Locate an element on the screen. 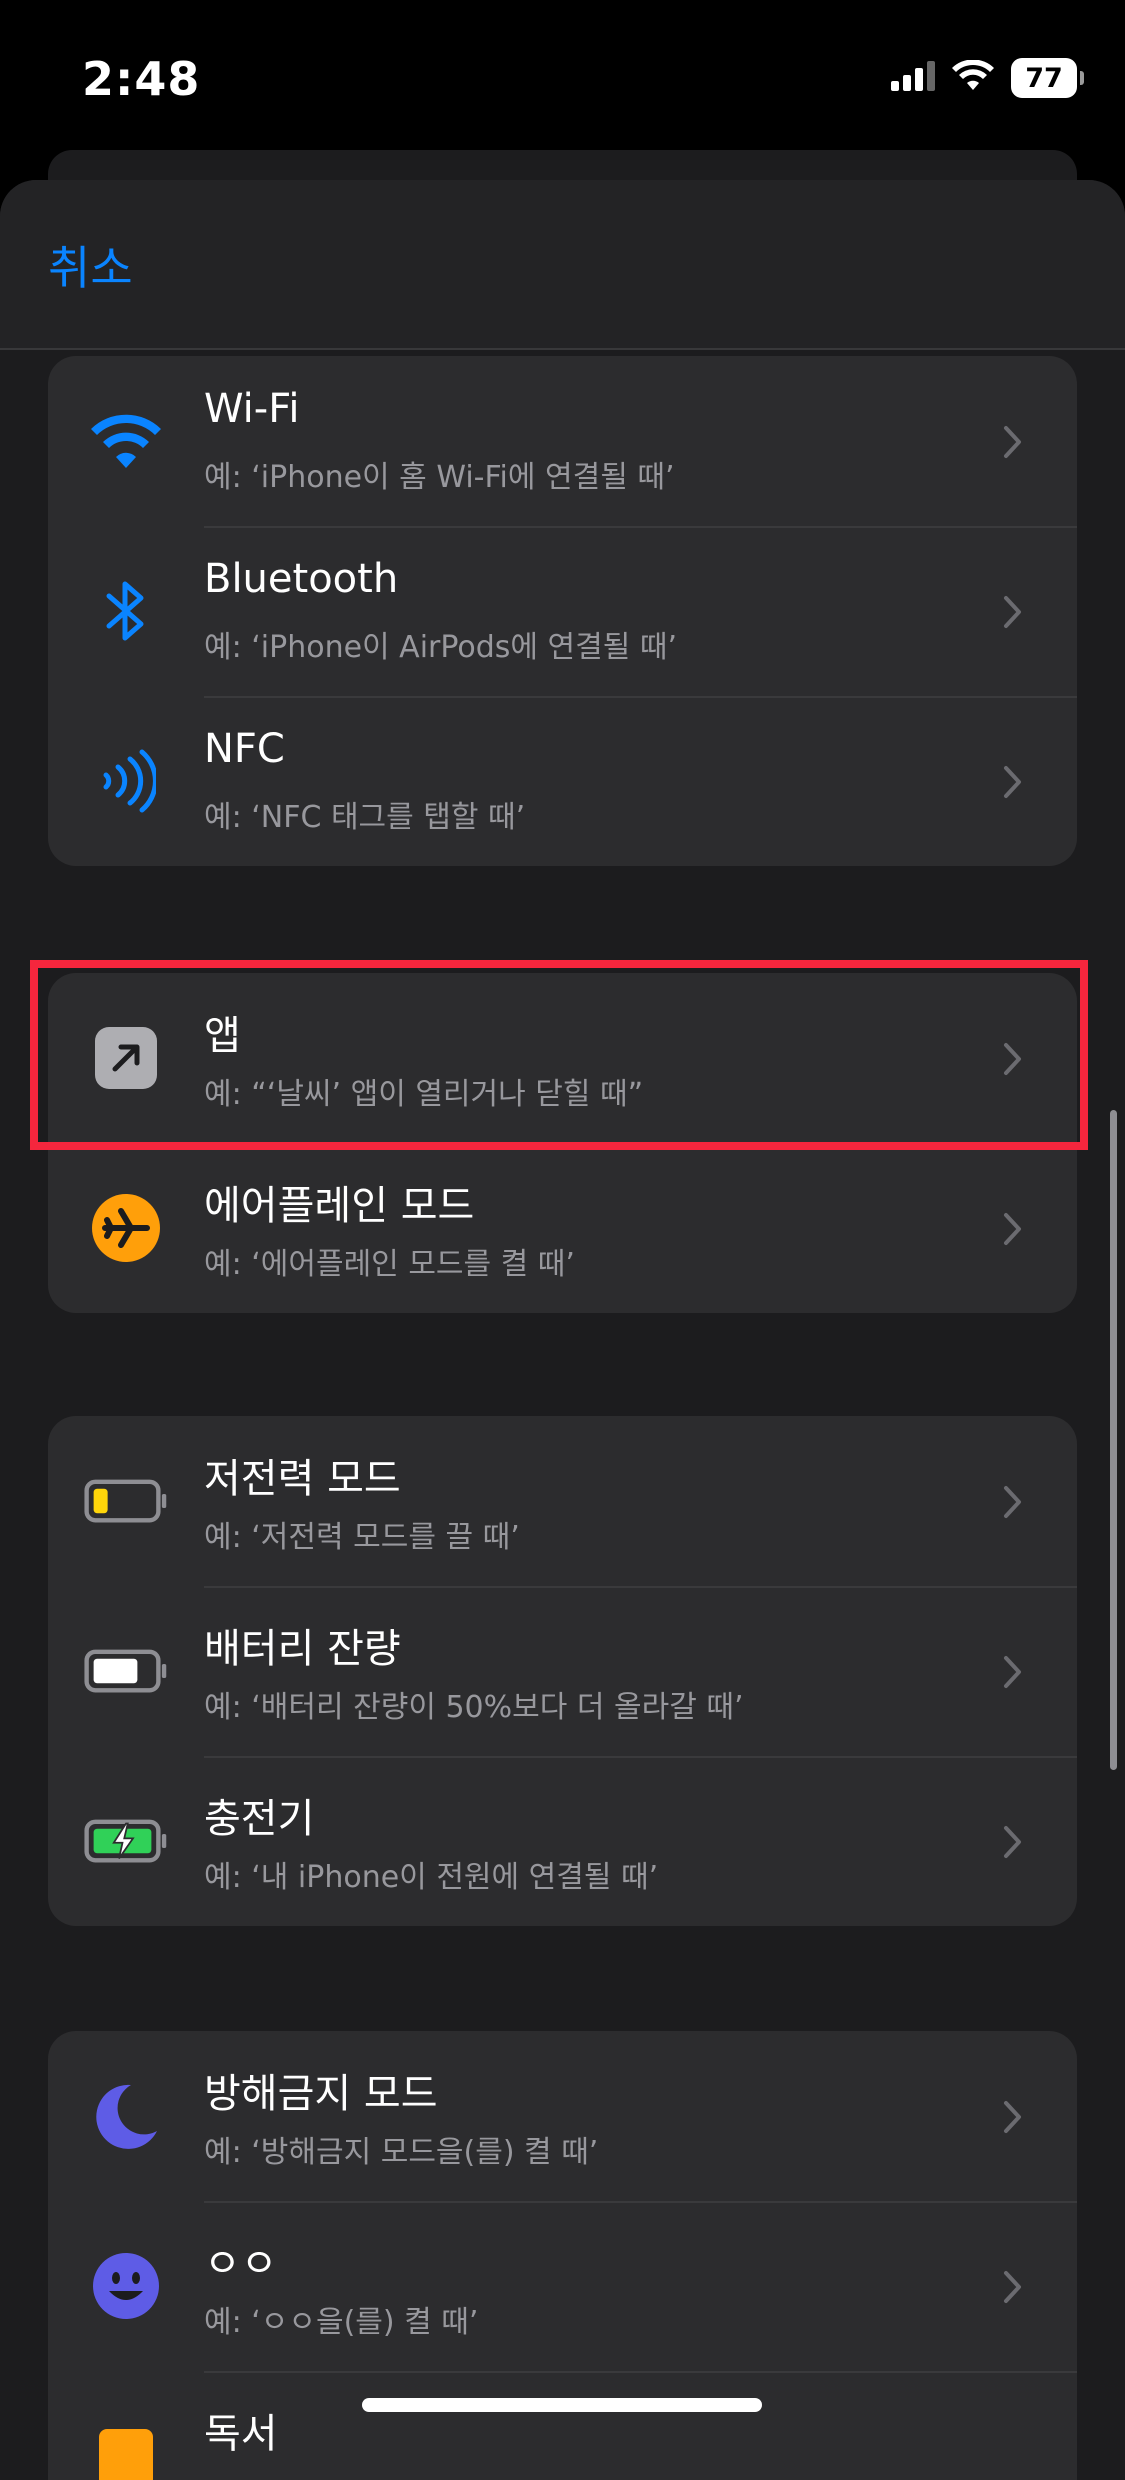 Image resolution: width=1125 pixels, height=2480 pixels. list-item-title: Wi-Fi is located at coordinates (252, 409).